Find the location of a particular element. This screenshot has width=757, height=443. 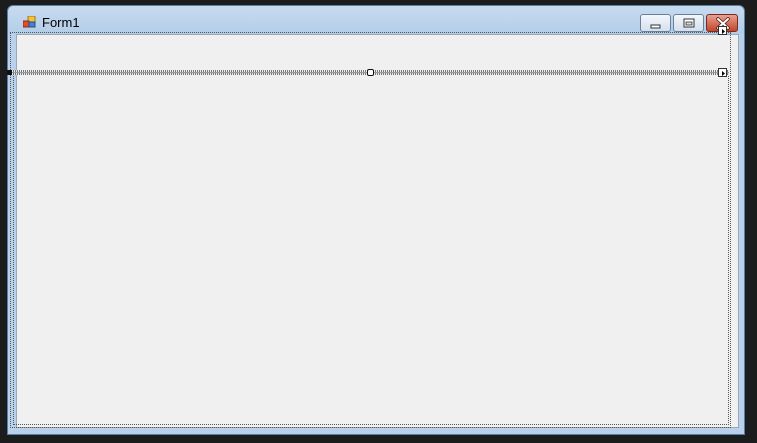

title-bar: Form1 is located at coordinates (376, 20).